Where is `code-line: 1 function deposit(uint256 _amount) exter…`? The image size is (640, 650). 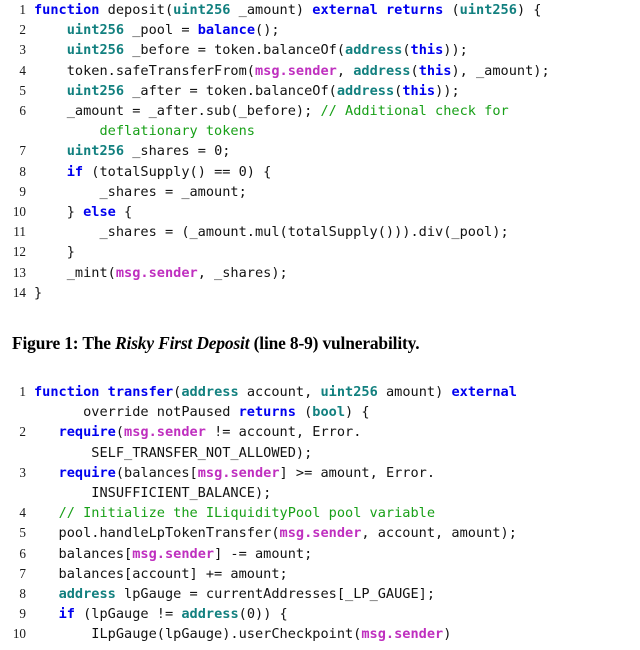 code-line: 1 function deposit(uint256 _amount) exter… is located at coordinates (323, 10).